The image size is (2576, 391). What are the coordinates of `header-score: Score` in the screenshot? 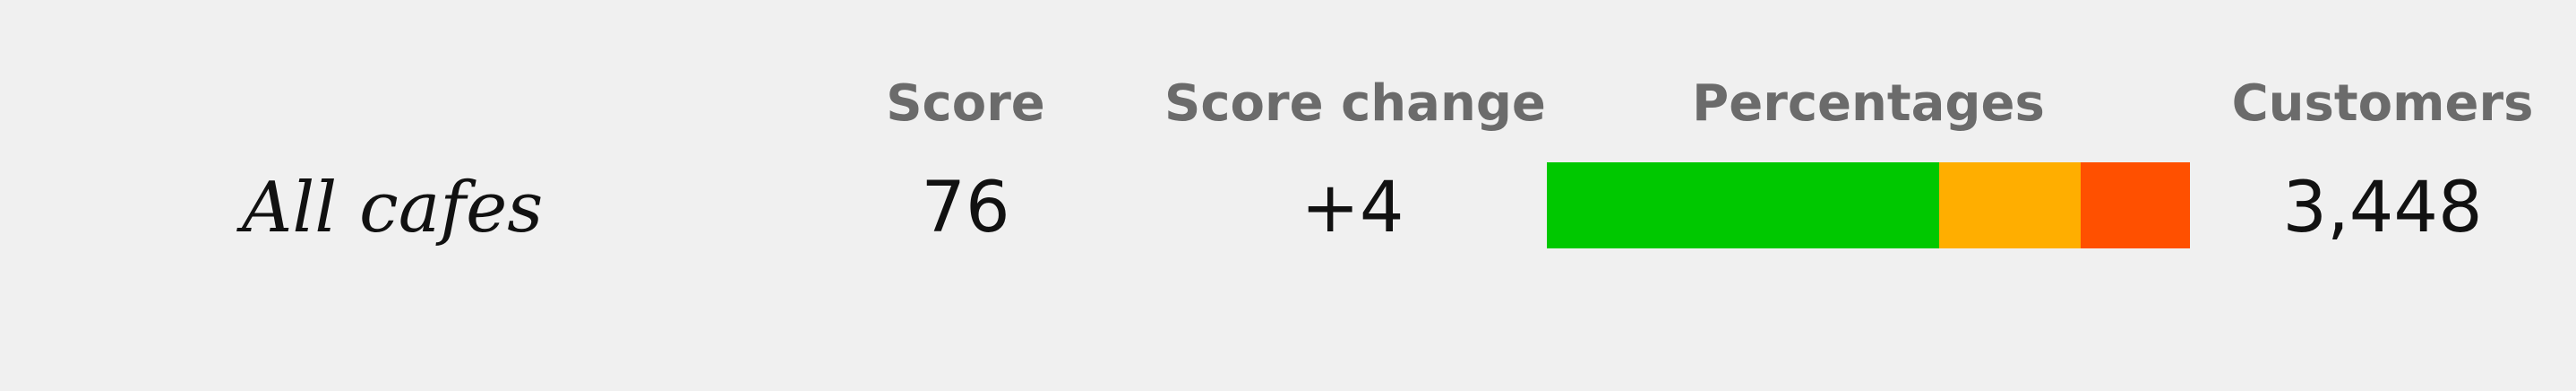 It's located at (965, 104).